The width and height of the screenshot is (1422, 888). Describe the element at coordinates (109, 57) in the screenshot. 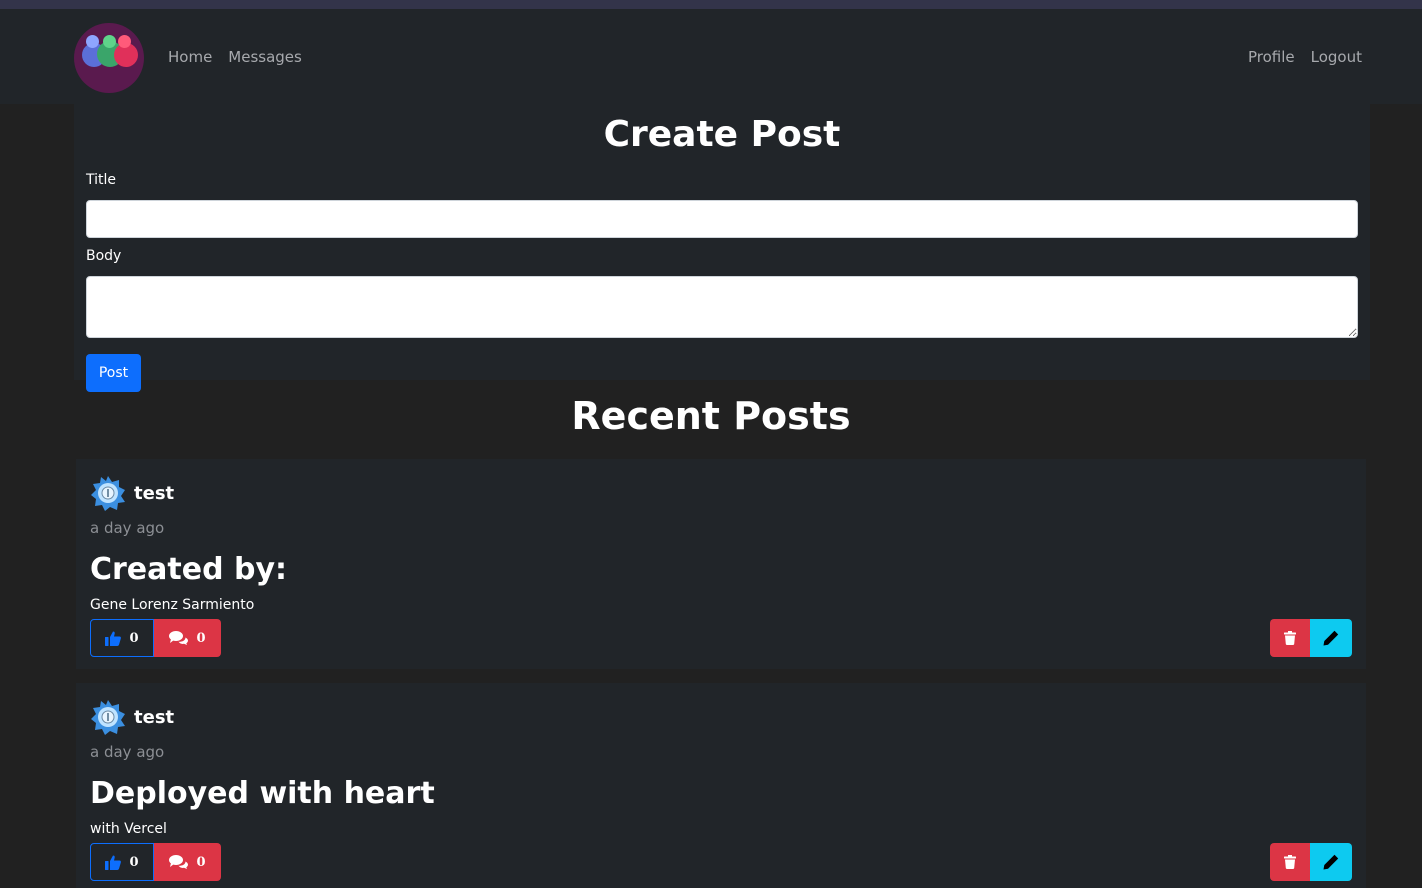

I see `app-logo` at that location.